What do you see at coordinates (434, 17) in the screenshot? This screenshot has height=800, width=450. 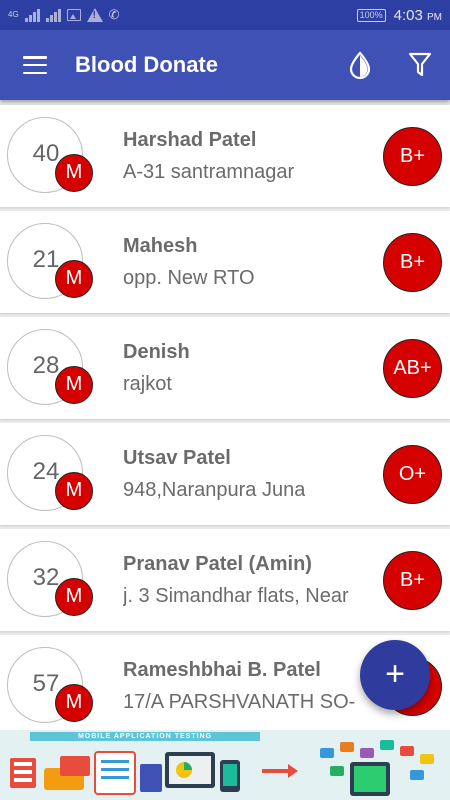 I see `clock-ampm: PM` at bounding box center [434, 17].